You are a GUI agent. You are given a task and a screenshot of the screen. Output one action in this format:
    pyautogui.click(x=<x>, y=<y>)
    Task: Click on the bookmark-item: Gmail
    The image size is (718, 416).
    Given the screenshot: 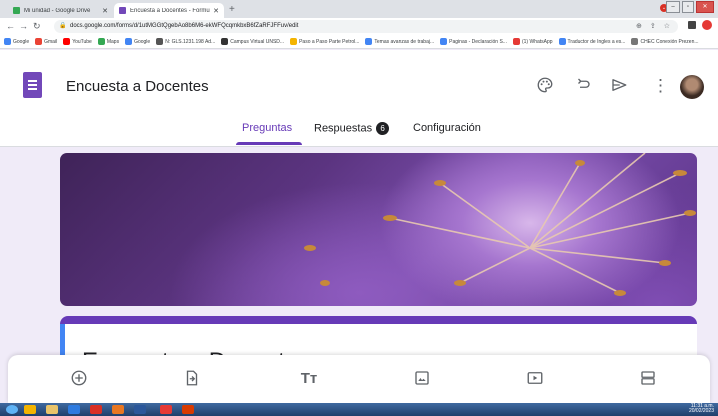 What is the action you would take?
    pyautogui.click(x=46, y=41)
    